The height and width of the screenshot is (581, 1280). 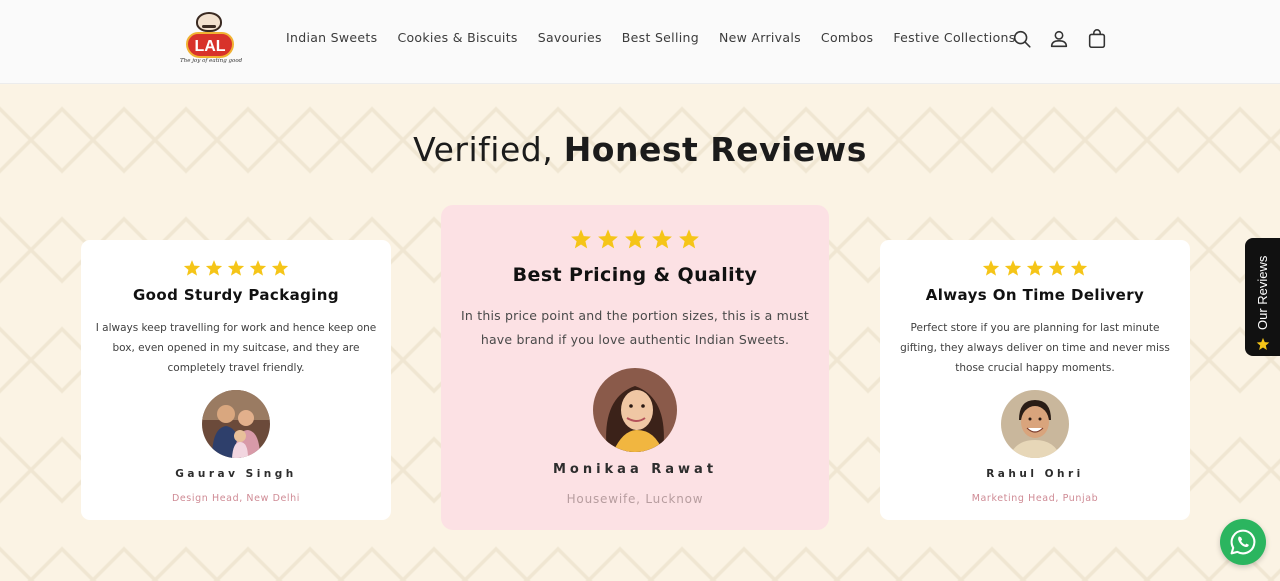 What do you see at coordinates (635, 469) in the screenshot?
I see `reviewer-name: Monikaa Rawat` at bounding box center [635, 469].